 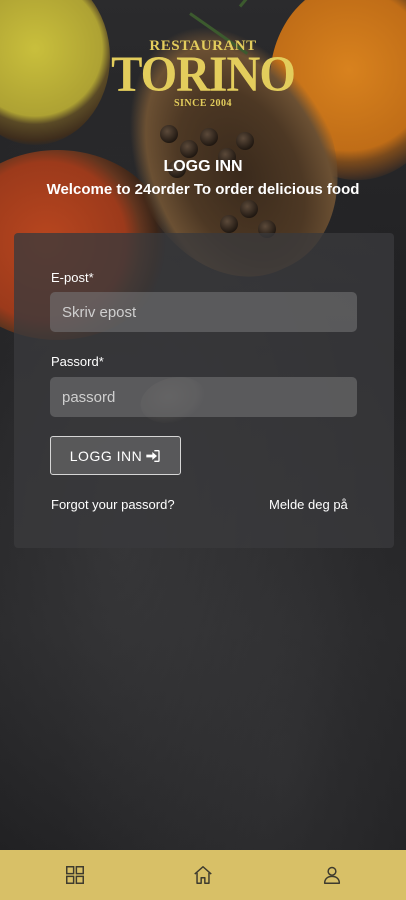 I want to click on grid-icon, so click(x=75, y=875).